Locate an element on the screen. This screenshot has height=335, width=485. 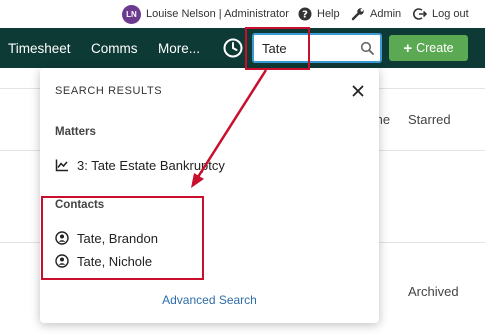
logout-link: Log out is located at coordinates (441, 14).